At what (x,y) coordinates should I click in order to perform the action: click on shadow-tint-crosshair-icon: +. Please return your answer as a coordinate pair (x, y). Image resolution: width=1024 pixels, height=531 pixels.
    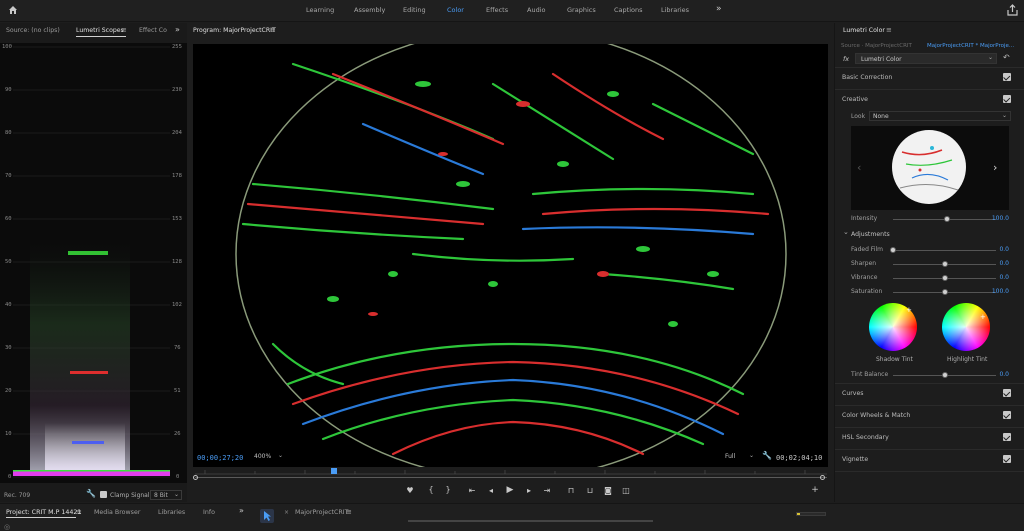
    Looking at the image, I should click on (909, 310).